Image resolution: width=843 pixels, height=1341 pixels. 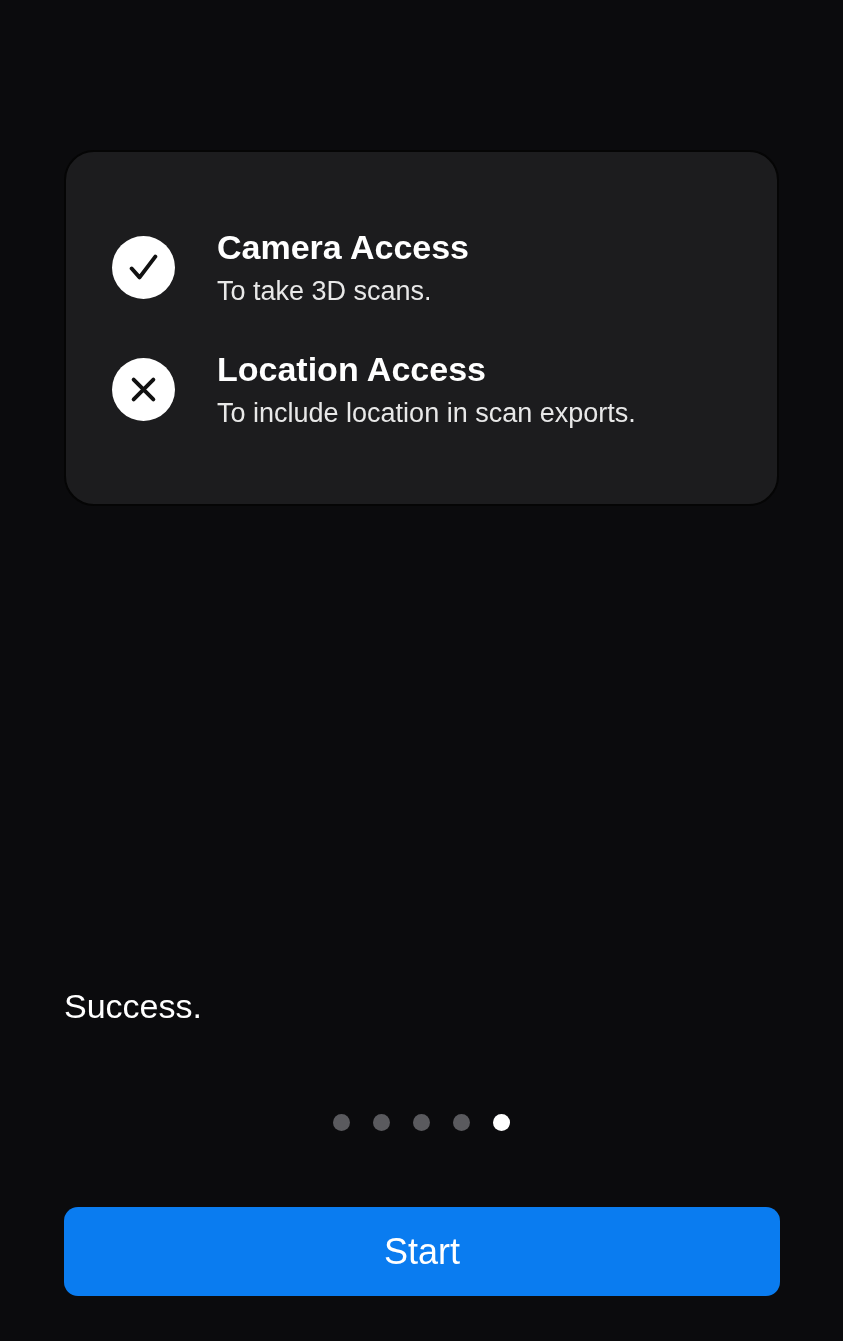 I want to click on permission-title: Location Access, so click(x=352, y=369).